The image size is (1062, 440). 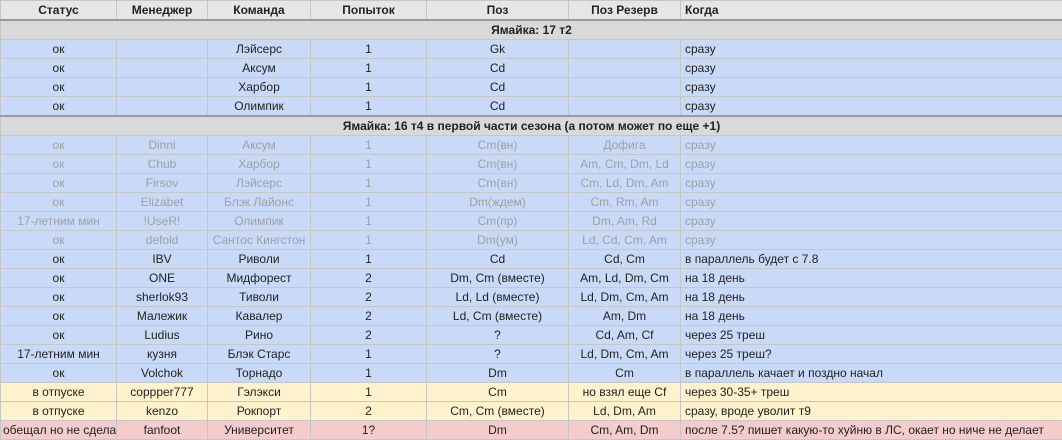 I want to click on cell-manager: Elizabet, so click(x=162, y=202).